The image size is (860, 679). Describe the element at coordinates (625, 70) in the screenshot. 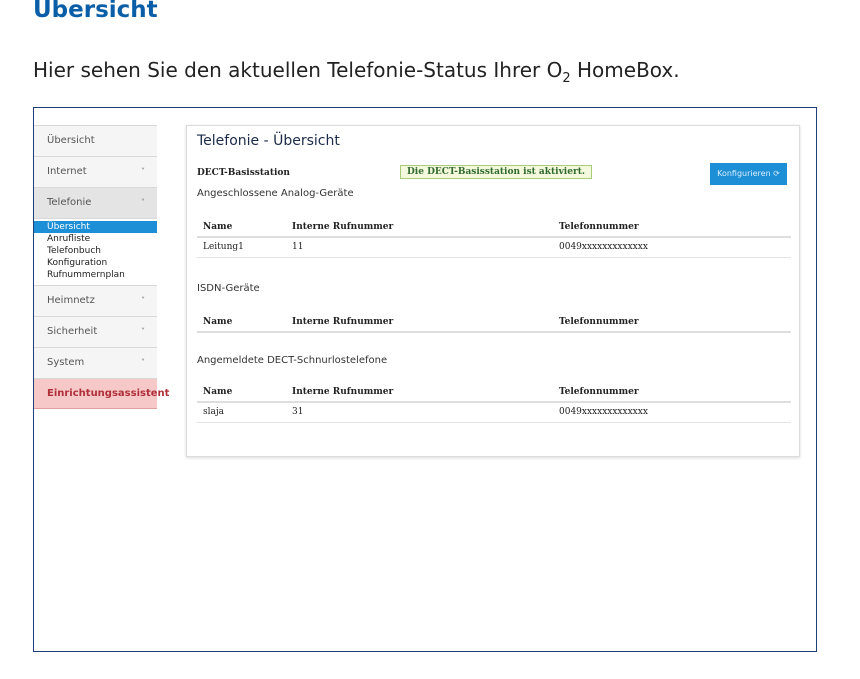

I see `intro-text-end: HomeBox.` at that location.